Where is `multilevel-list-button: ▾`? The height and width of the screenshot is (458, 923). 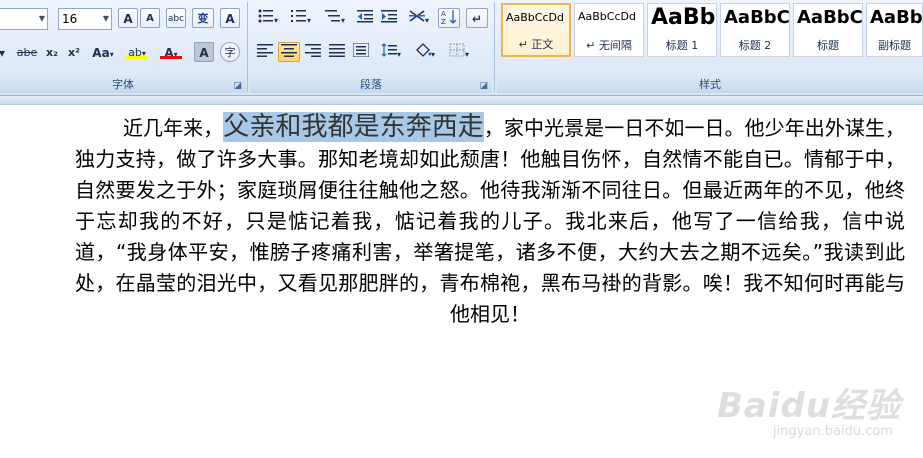
multilevel-list-button: ▾ is located at coordinates (335, 18).